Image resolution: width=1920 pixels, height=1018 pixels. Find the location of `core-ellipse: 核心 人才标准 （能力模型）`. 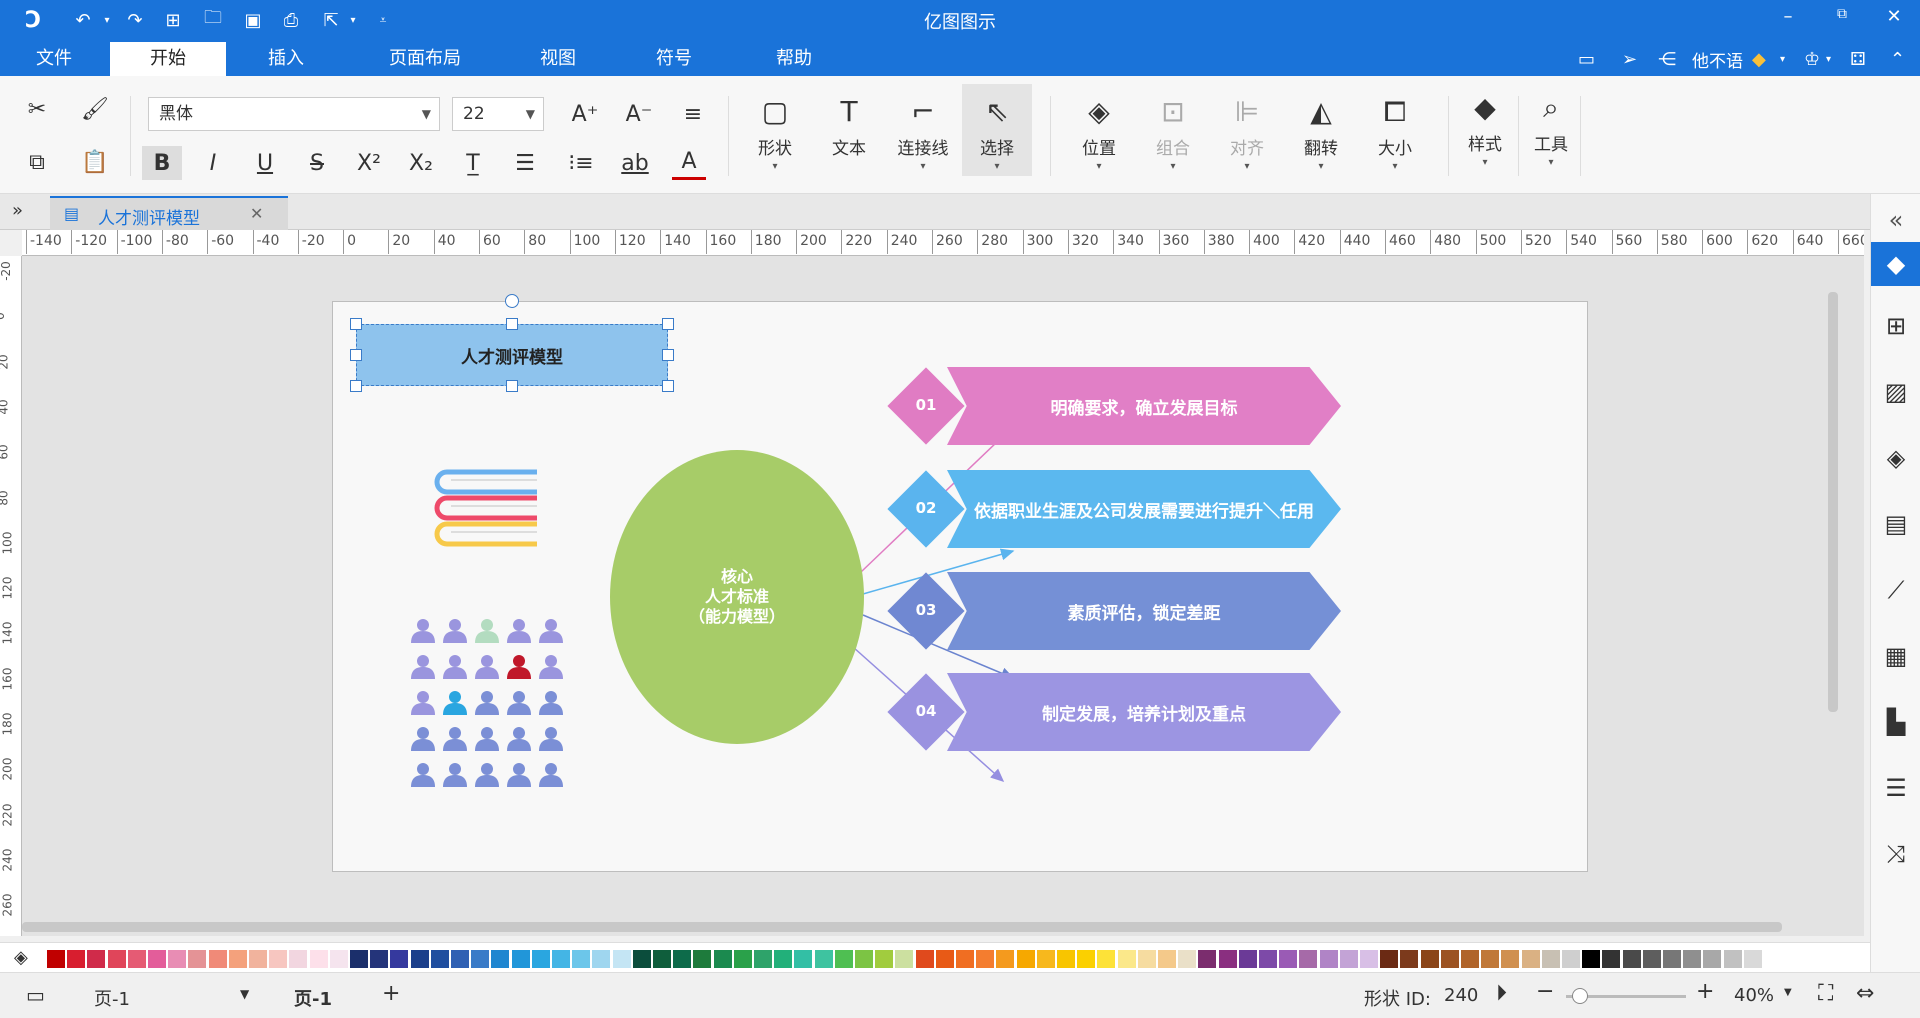

core-ellipse: 核心 人才标准 （能力模型） is located at coordinates (737, 597).